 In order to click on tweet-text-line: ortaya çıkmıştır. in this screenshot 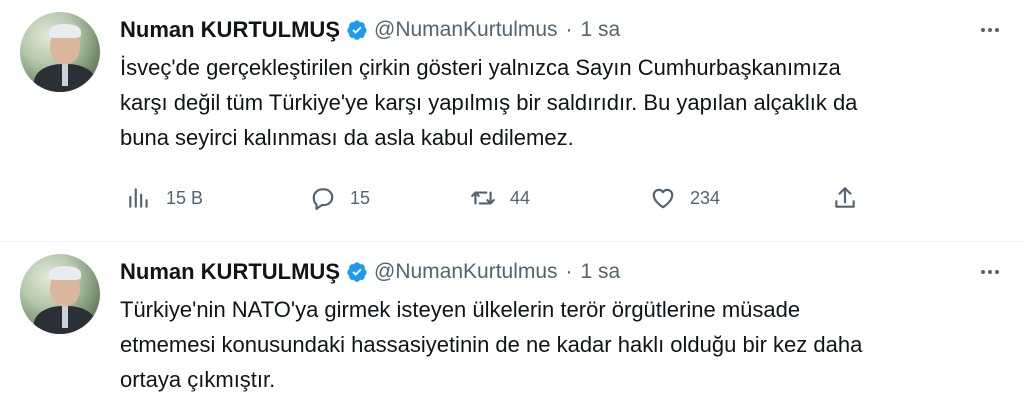, I will do `click(198, 379)`.